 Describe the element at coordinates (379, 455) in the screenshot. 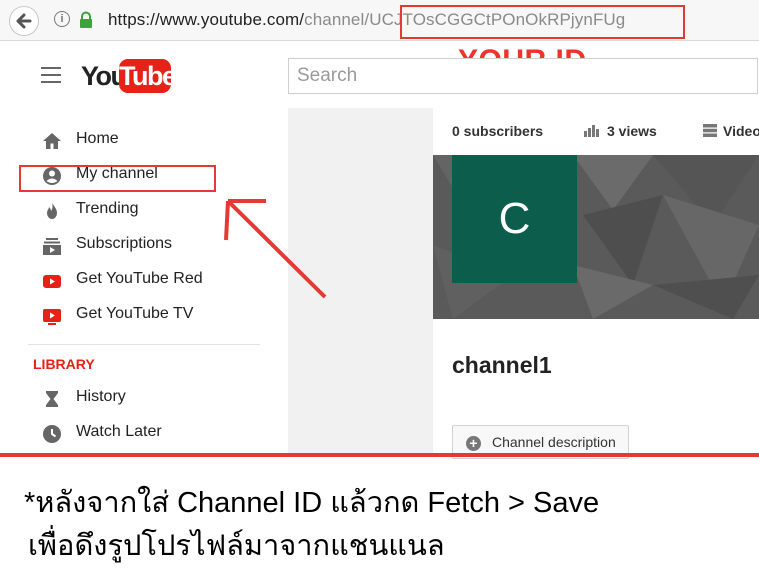

I see `annotation-divider` at that location.